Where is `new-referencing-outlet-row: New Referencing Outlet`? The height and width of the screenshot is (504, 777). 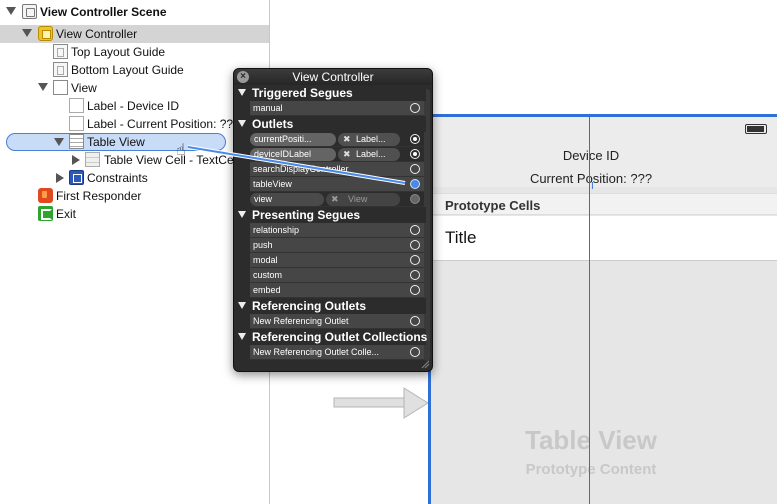 new-referencing-outlet-row: New Referencing Outlet is located at coordinates (337, 321).